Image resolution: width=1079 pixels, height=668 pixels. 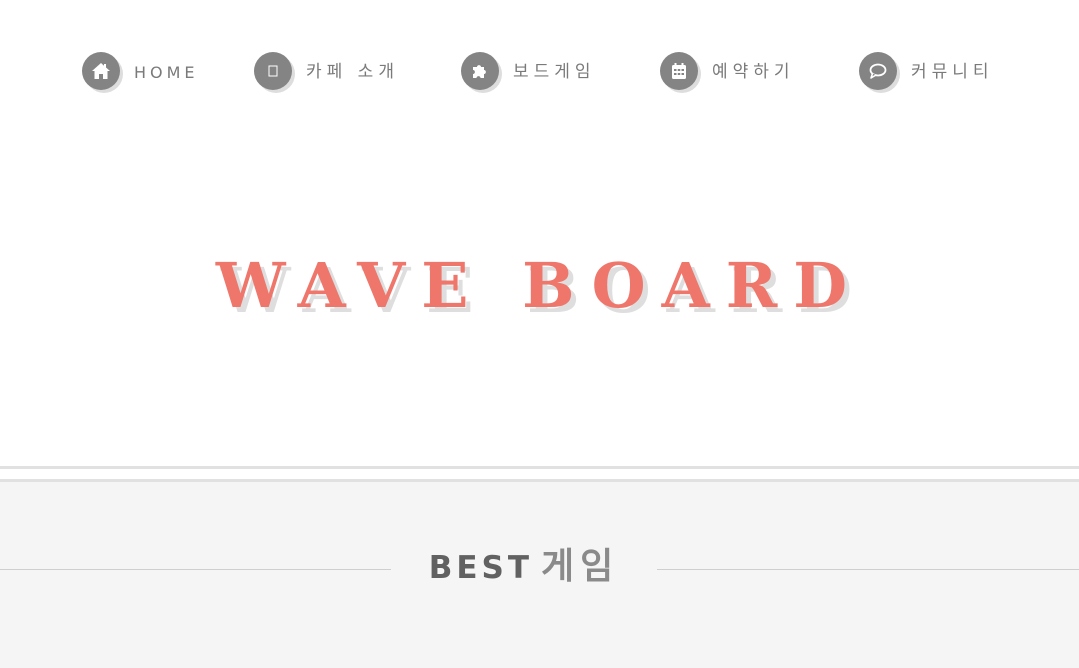 I want to click on section-line-right, so click(x=868, y=569).